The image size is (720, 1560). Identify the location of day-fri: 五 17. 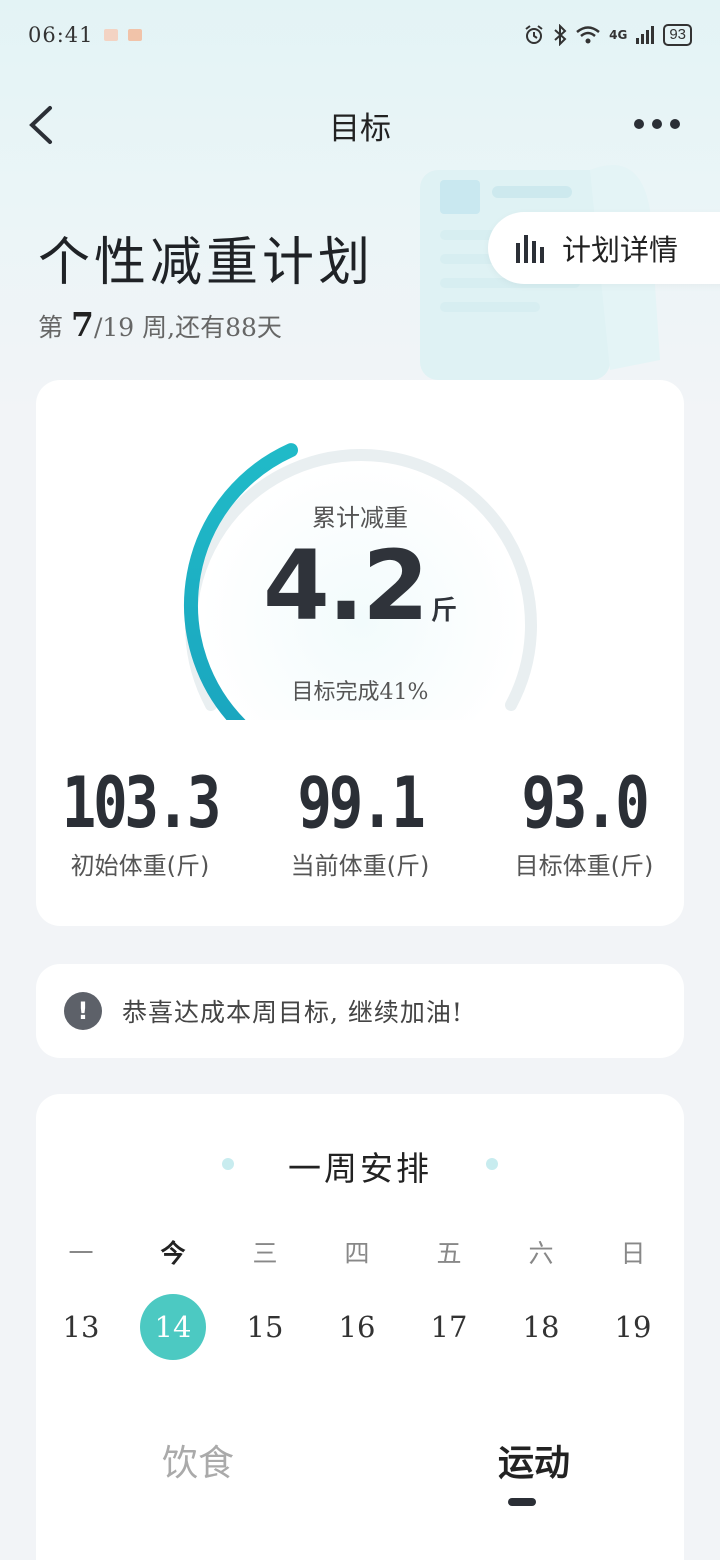
(449, 1297).